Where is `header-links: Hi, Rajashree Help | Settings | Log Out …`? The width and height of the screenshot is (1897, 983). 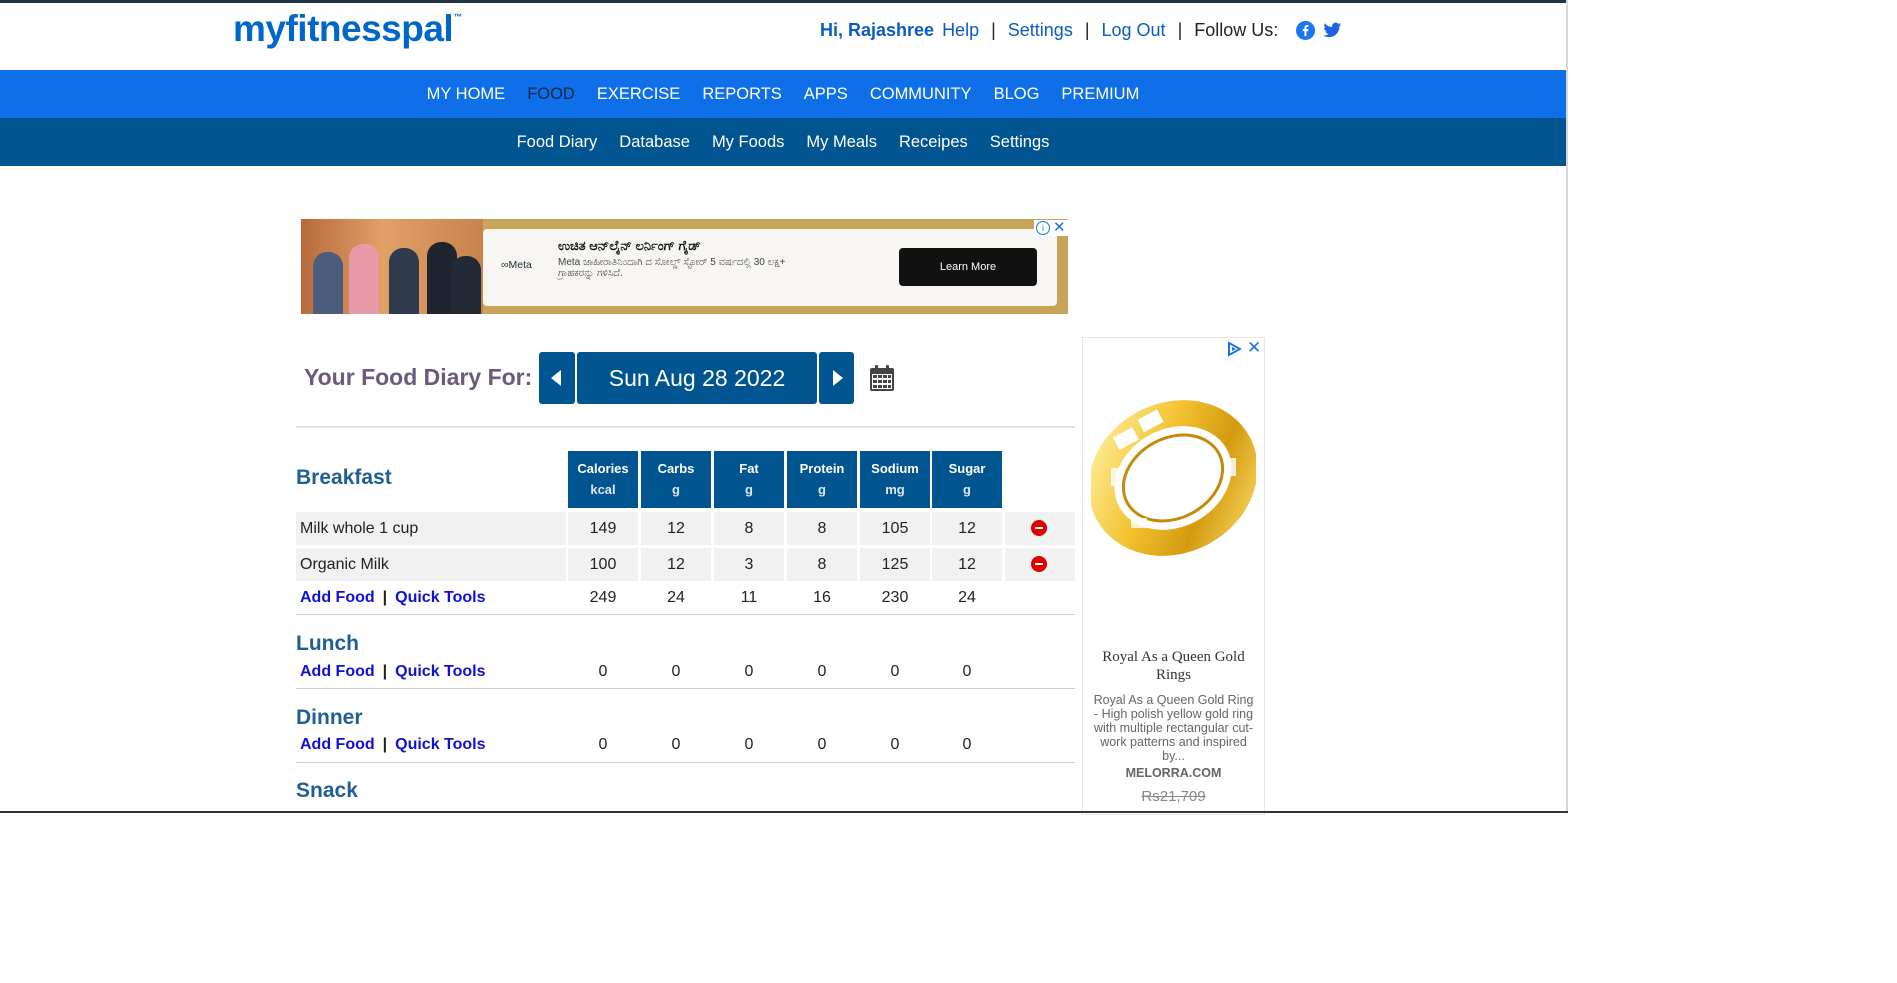 header-links: Hi, Rajashree Help | Settings | Log Out … is located at coordinates (1081, 30).